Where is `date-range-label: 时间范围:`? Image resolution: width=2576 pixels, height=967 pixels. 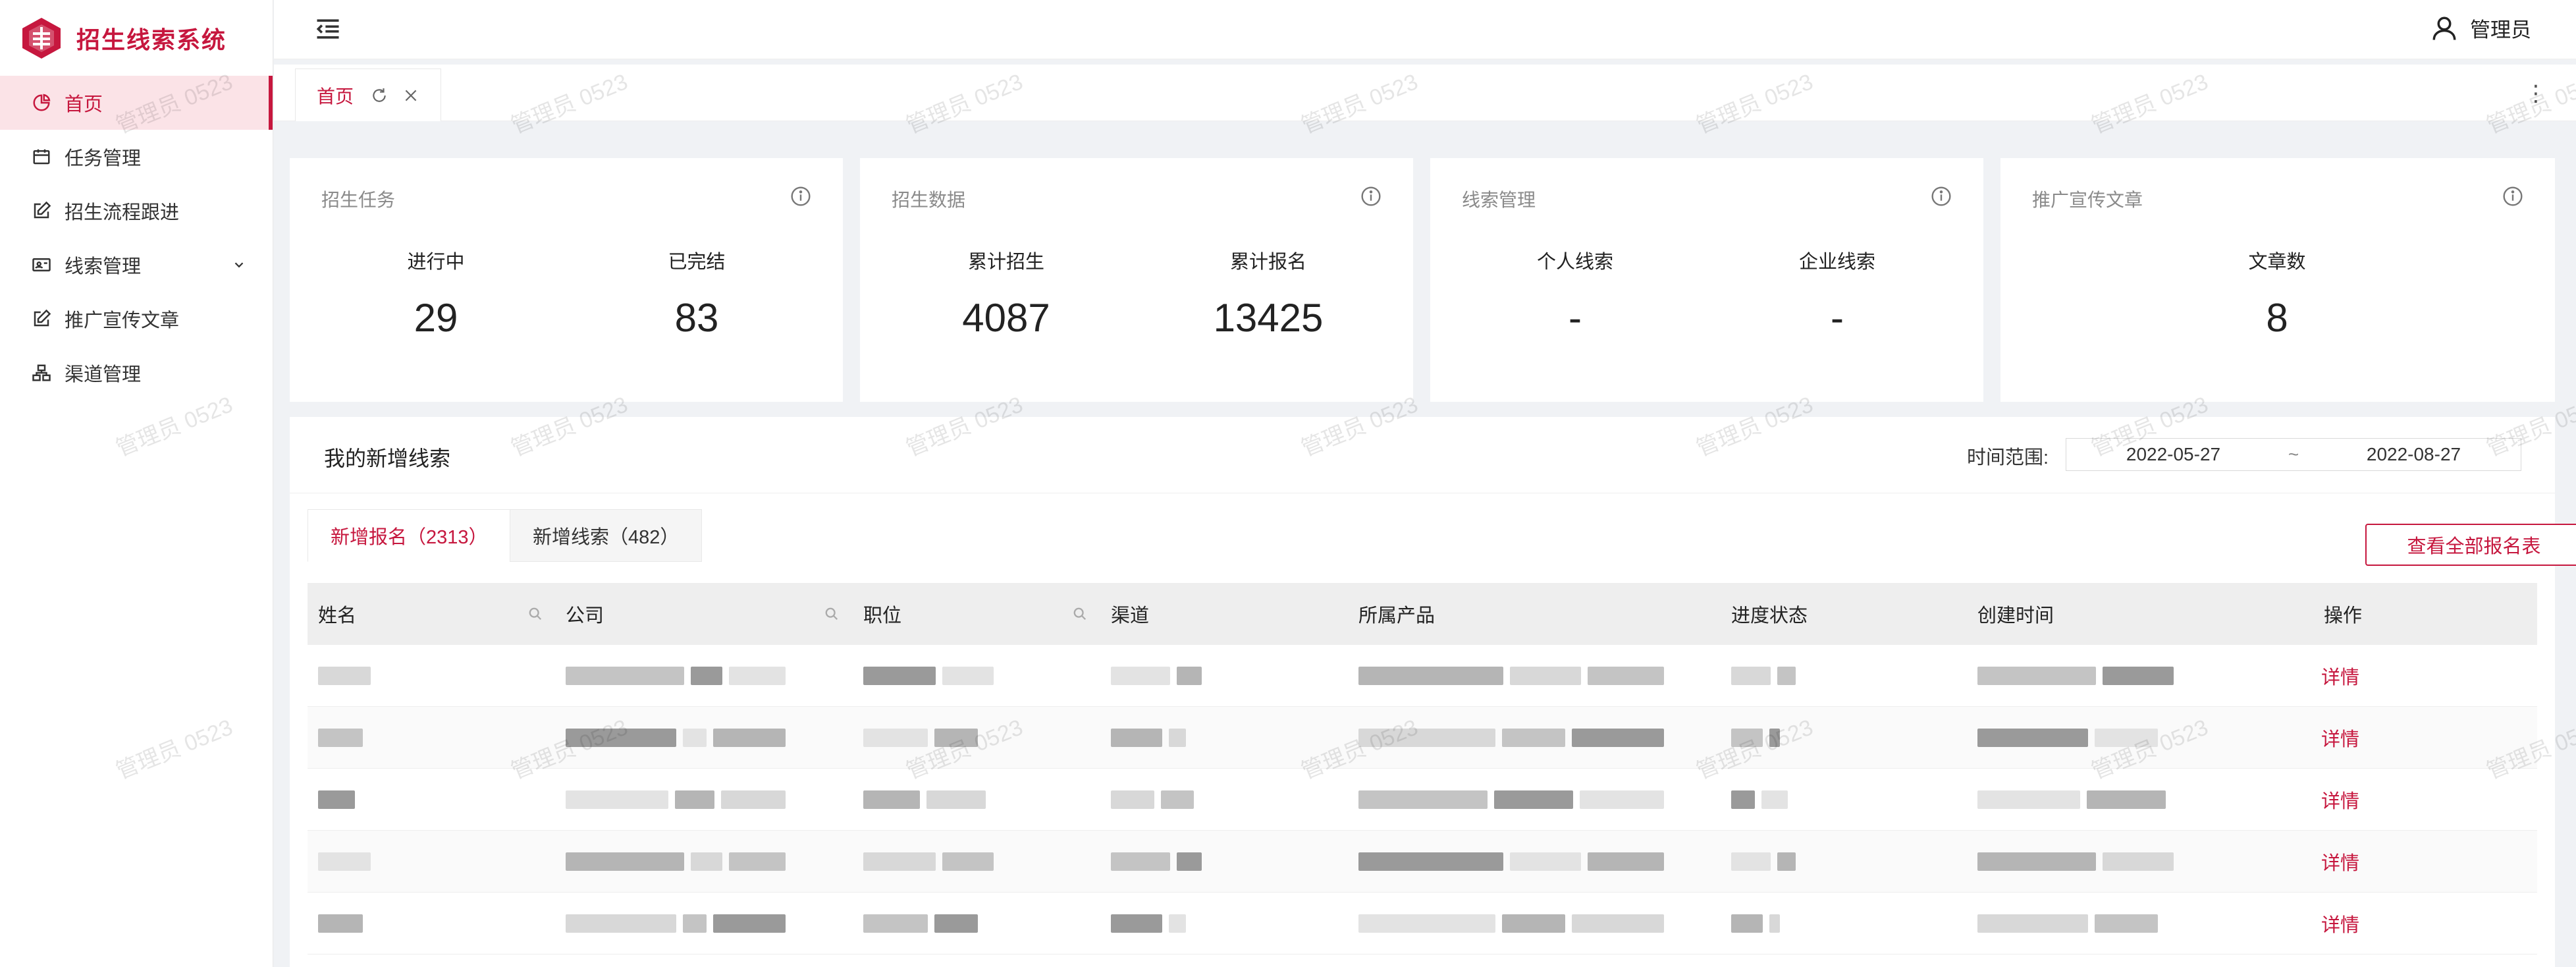 date-range-label: 时间范围: is located at coordinates (2008, 457).